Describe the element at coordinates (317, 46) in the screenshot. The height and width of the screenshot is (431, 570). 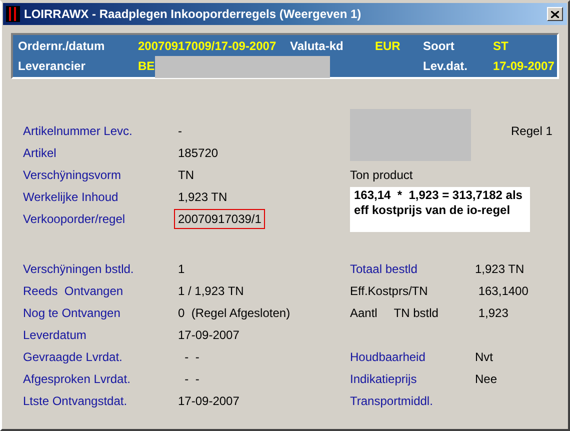
I see `field-label: Valuta-kd` at that location.